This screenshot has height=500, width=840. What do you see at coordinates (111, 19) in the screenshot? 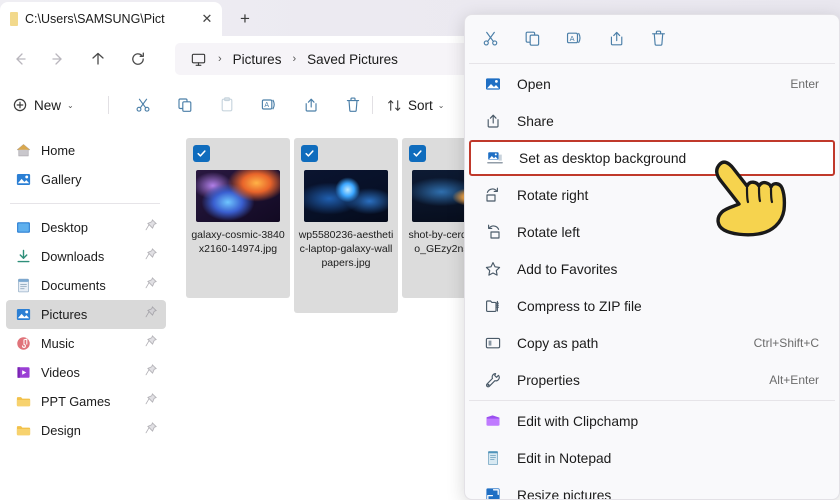
I see `browser-tab: C:\Users\SAMSUNG\Pict ✕` at bounding box center [111, 19].